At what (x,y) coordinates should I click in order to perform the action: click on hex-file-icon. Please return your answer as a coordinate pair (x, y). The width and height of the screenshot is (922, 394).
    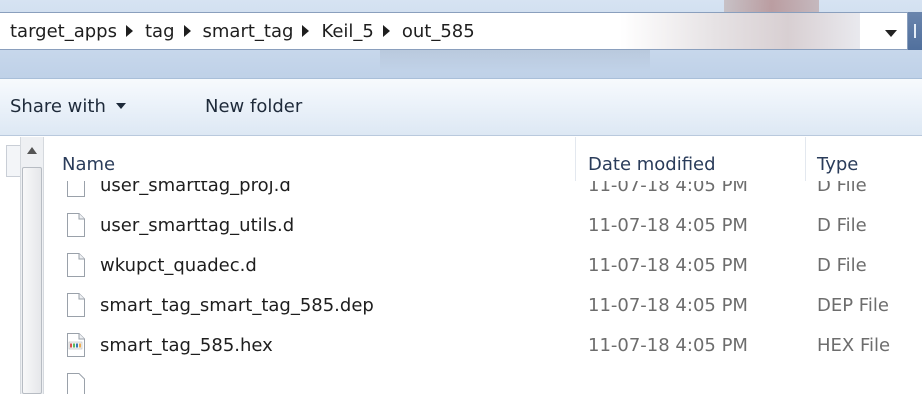
    Looking at the image, I should click on (76, 345).